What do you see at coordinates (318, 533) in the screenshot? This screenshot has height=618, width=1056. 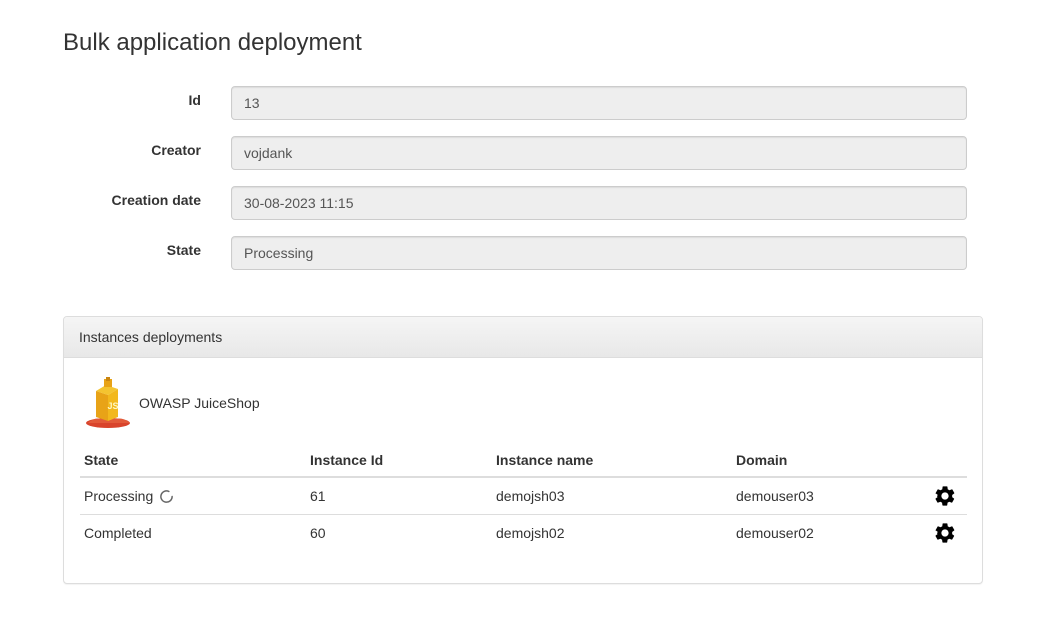 I see `row-instance-id: 60` at bounding box center [318, 533].